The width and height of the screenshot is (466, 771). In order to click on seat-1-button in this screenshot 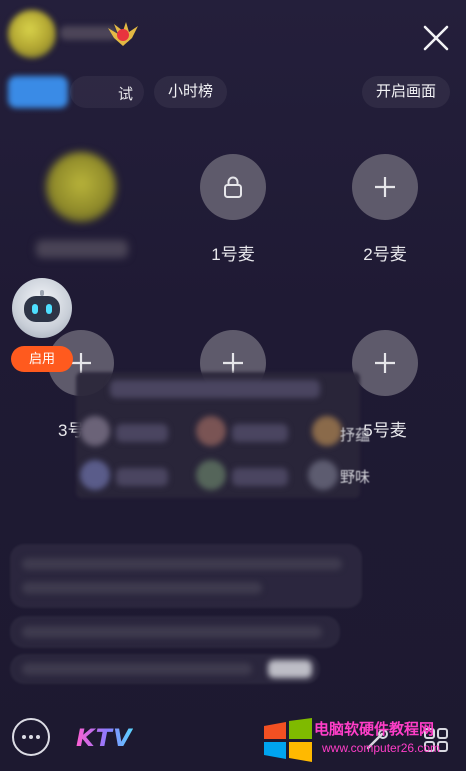, I will do `click(233, 187)`.